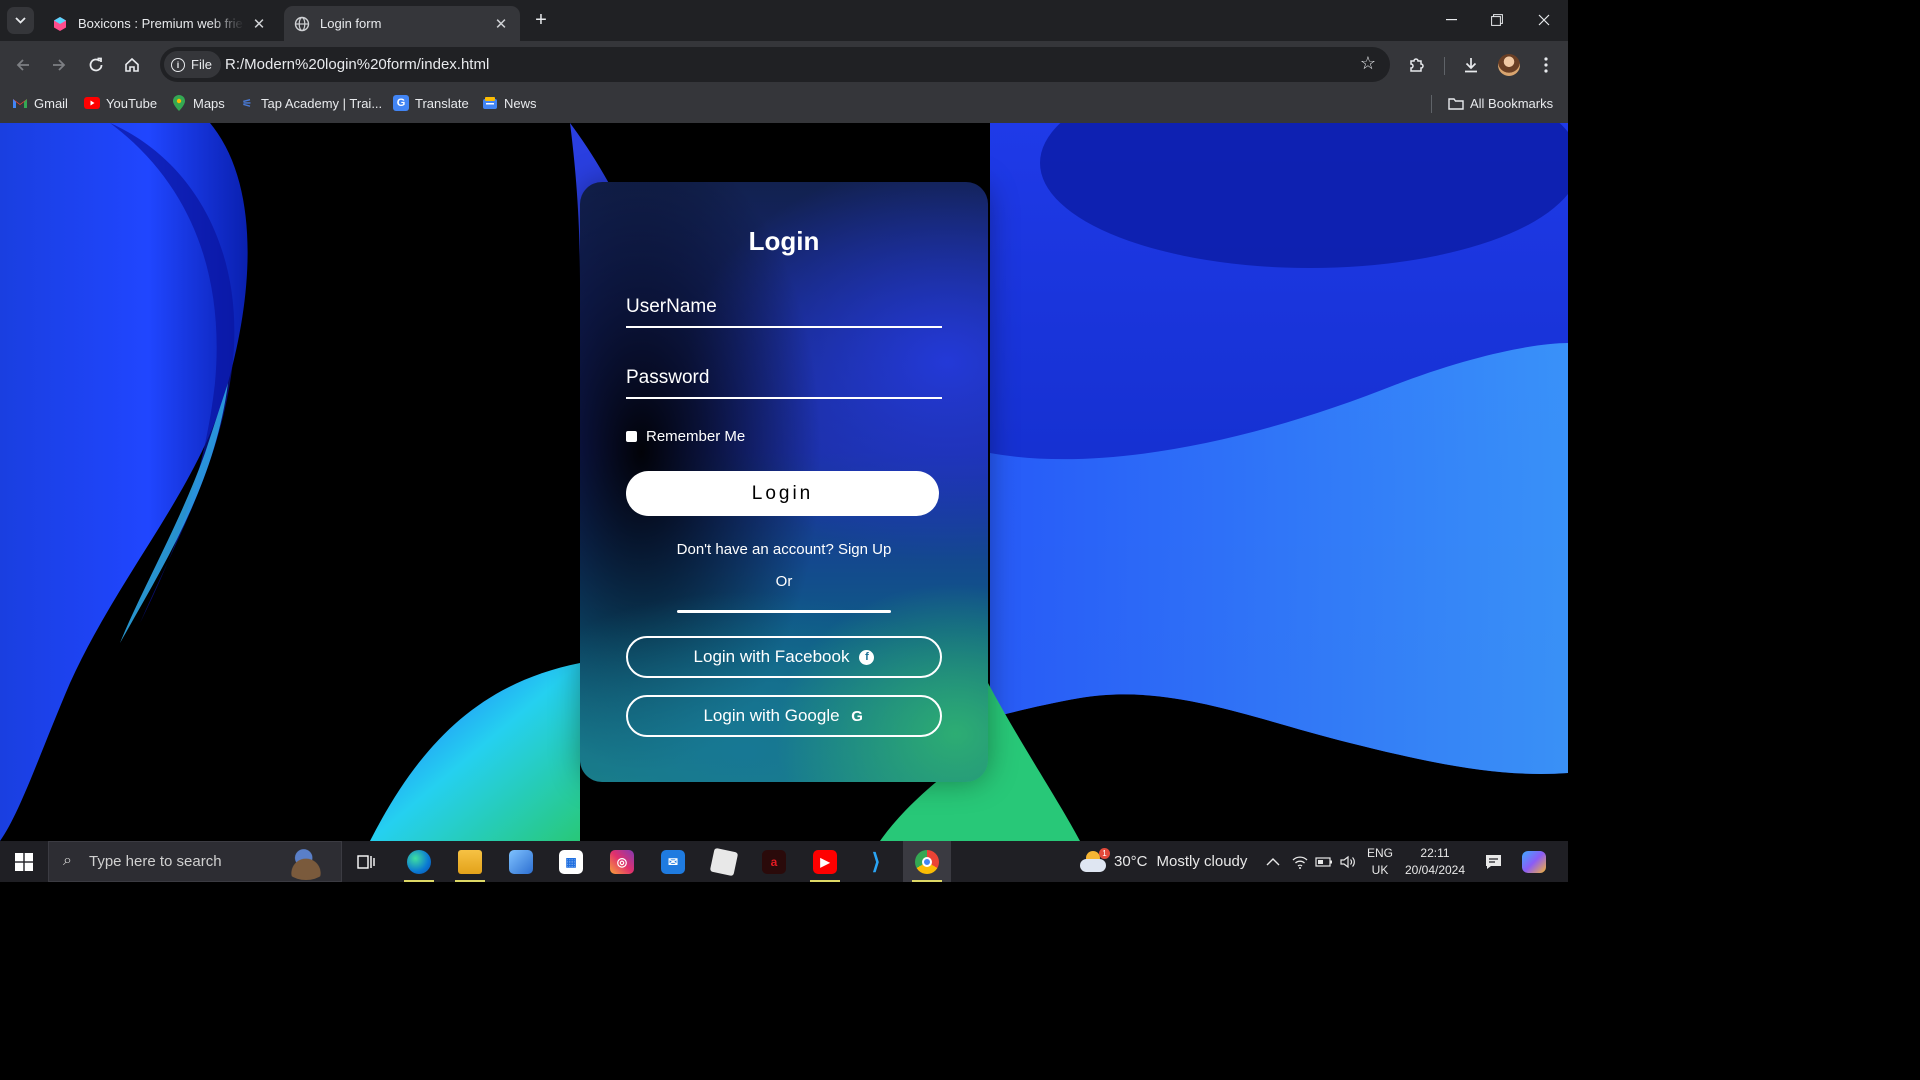 Image resolution: width=1920 pixels, height=1080 pixels. Describe the element at coordinates (1368, 63) in the screenshot. I see `bookmark-star-icon: ☆` at that location.